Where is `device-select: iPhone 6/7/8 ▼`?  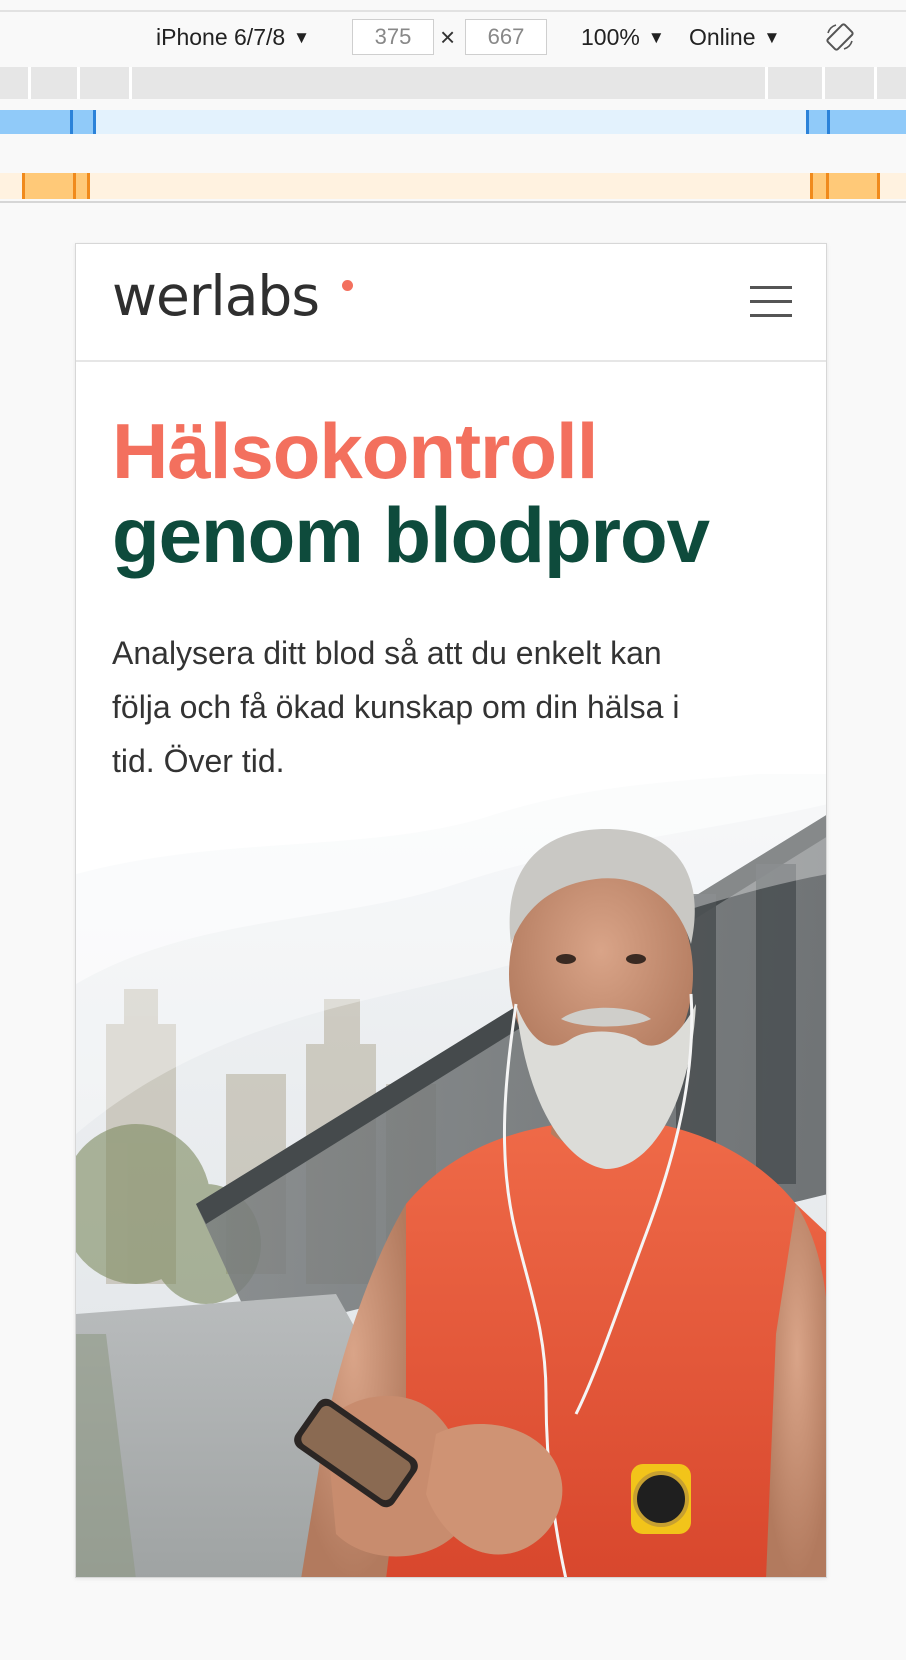
device-select: iPhone 6/7/8 ▼ is located at coordinates (233, 37).